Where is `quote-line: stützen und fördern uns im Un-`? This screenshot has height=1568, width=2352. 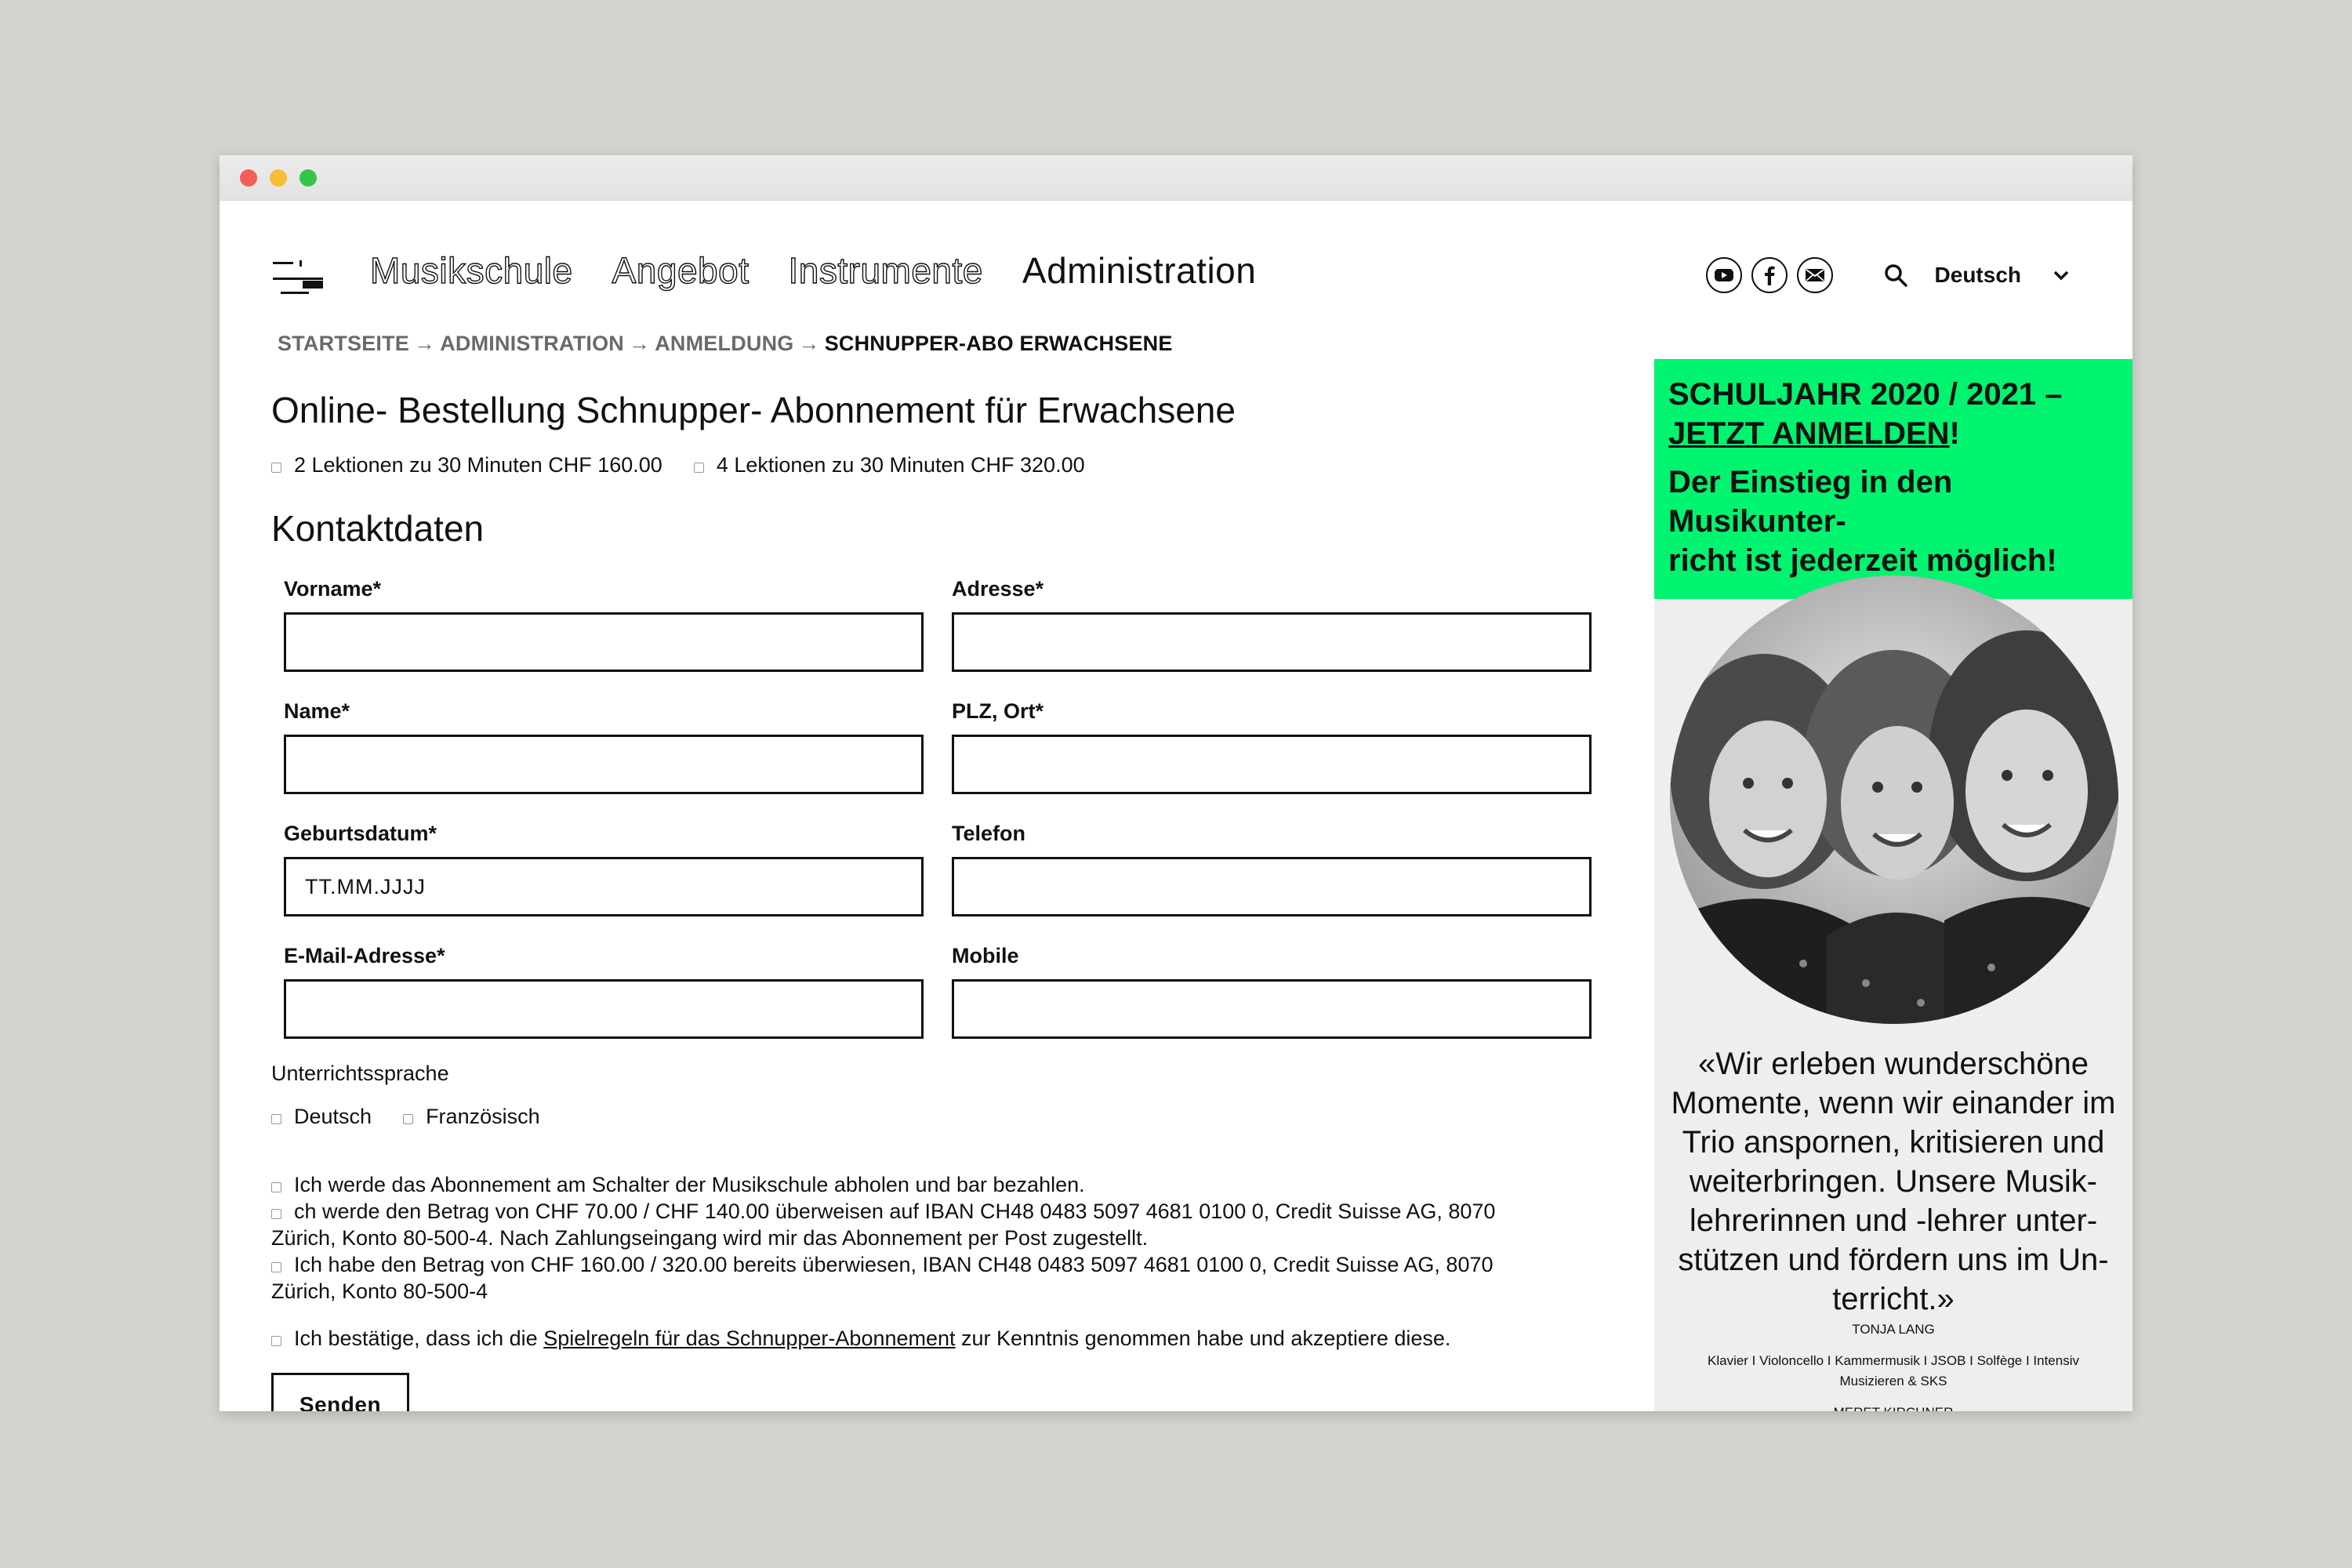
quote-line: stützen und fördern uns im Un- is located at coordinates (1894, 1260).